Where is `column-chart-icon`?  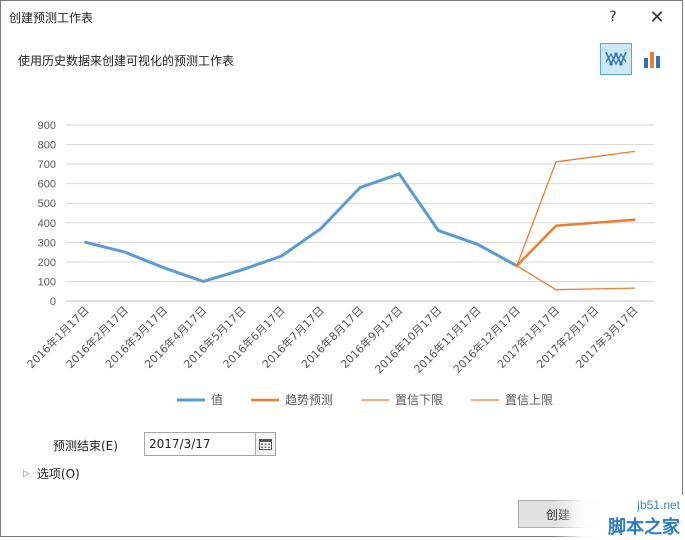 column-chart-icon is located at coordinates (652, 60).